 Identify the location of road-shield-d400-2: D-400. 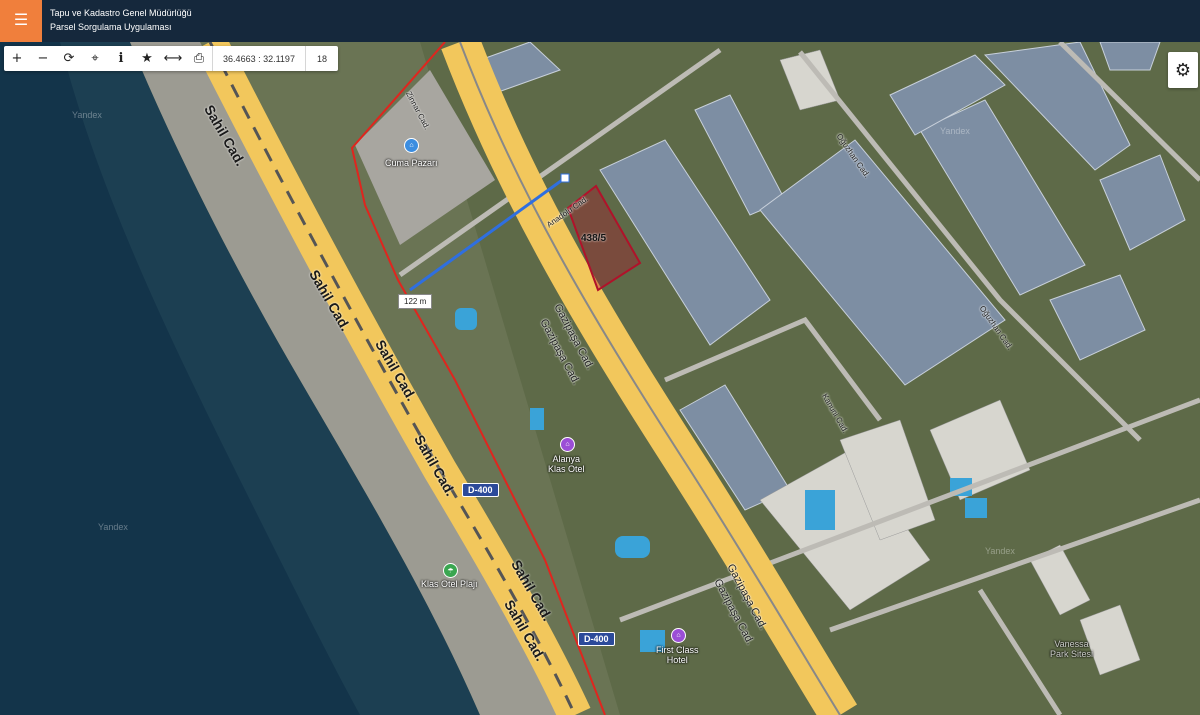
(596, 639).